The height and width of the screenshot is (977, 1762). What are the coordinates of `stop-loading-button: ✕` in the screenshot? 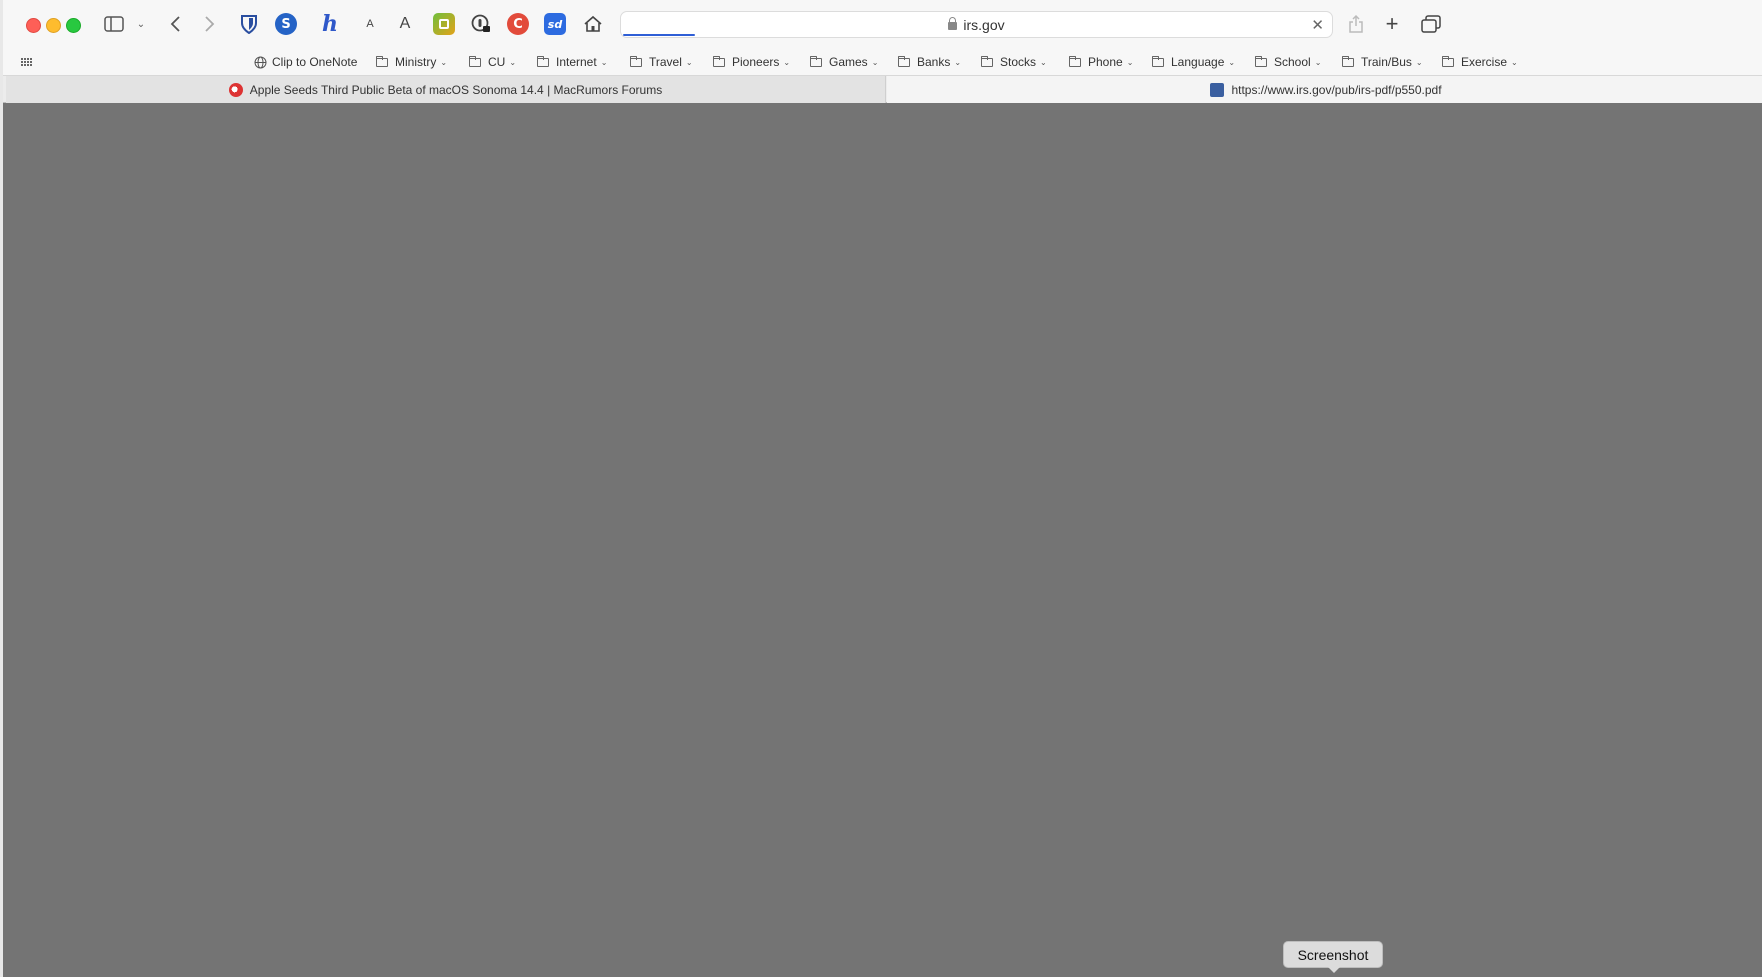 It's located at (1317, 25).